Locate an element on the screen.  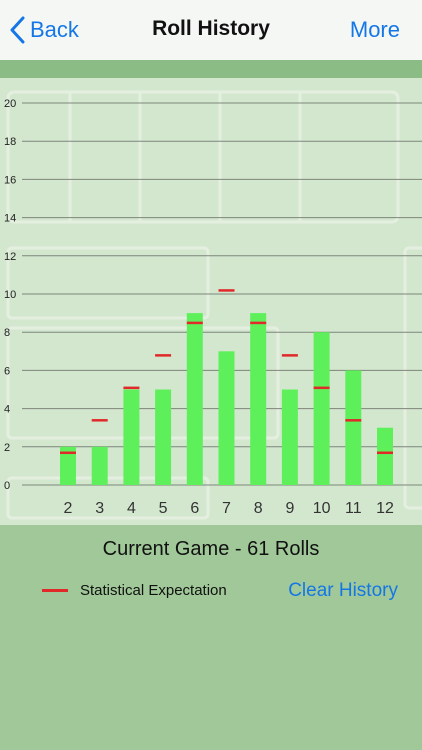
y-tick-label: 10 is located at coordinates (10, 295).